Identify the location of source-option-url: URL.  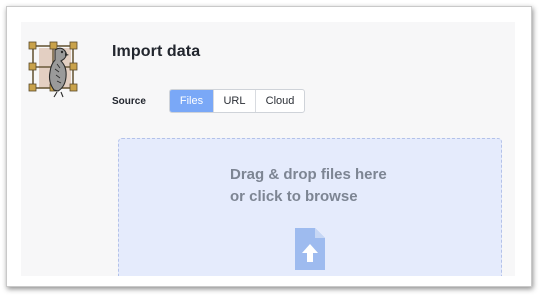
(234, 101).